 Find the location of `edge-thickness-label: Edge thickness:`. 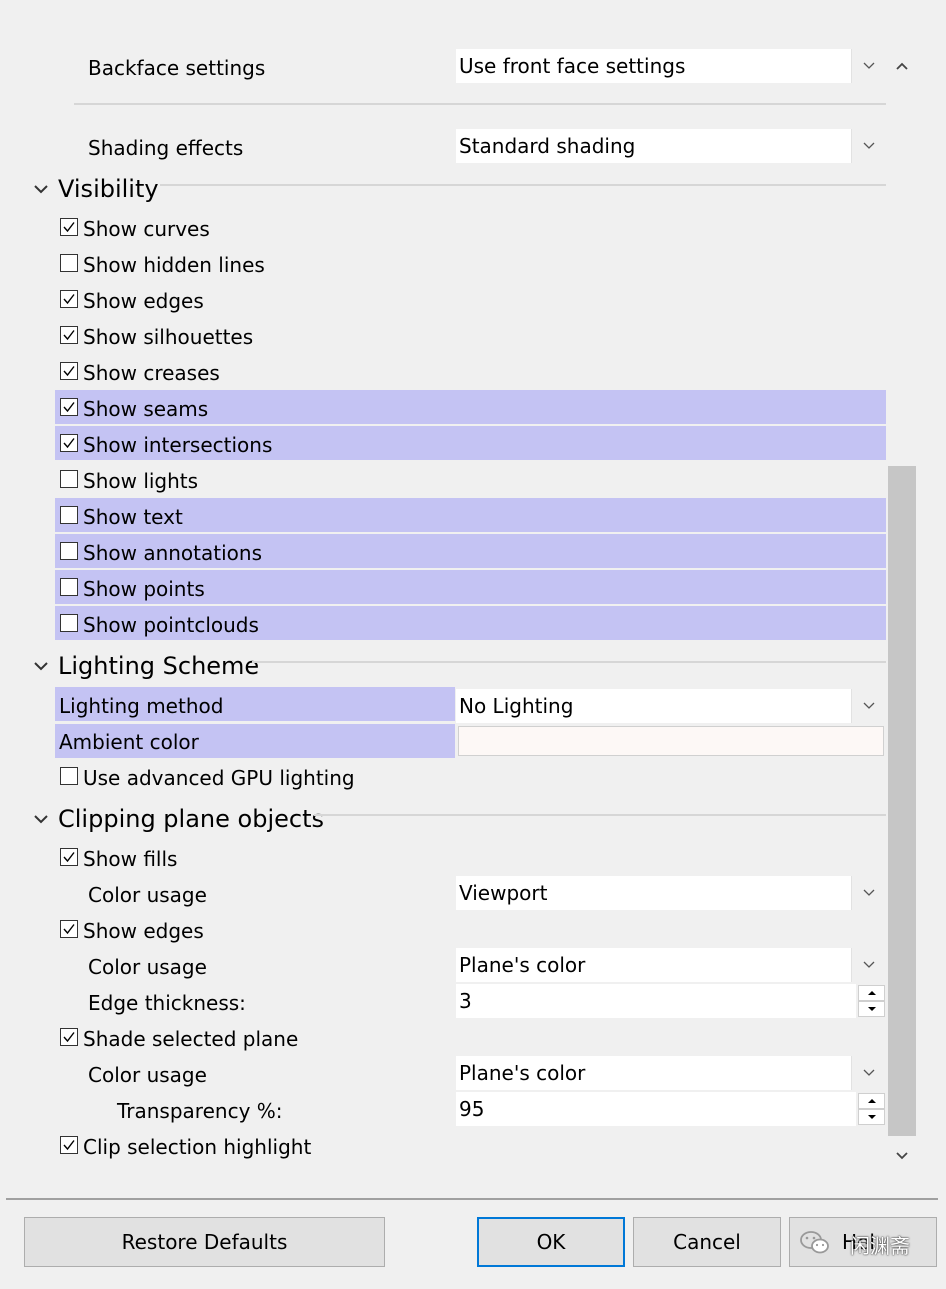

edge-thickness-label: Edge thickness: is located at coordinates (167, 1003).